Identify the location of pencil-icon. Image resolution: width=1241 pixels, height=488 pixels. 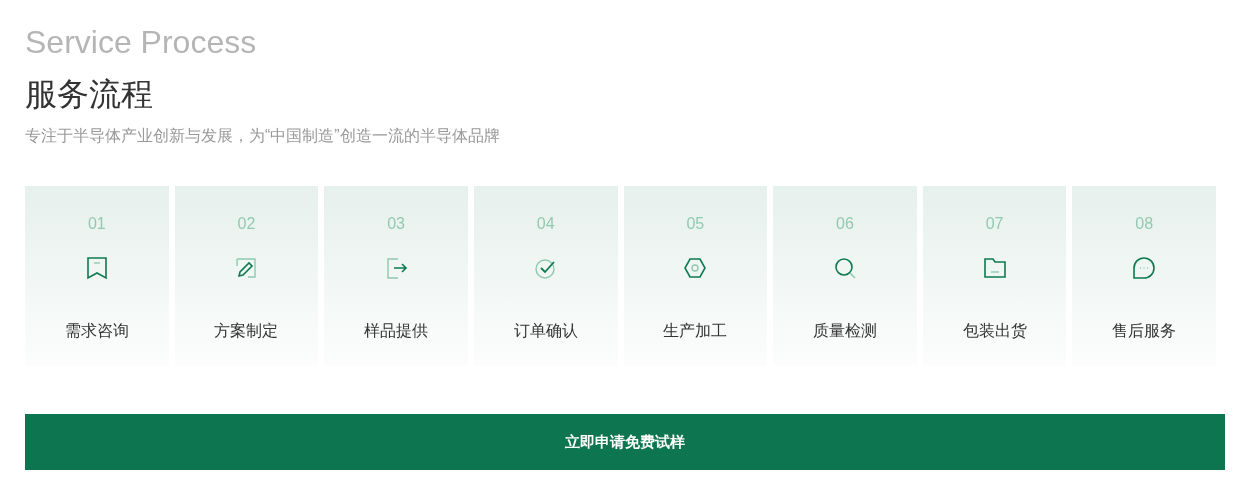
(246, 268).